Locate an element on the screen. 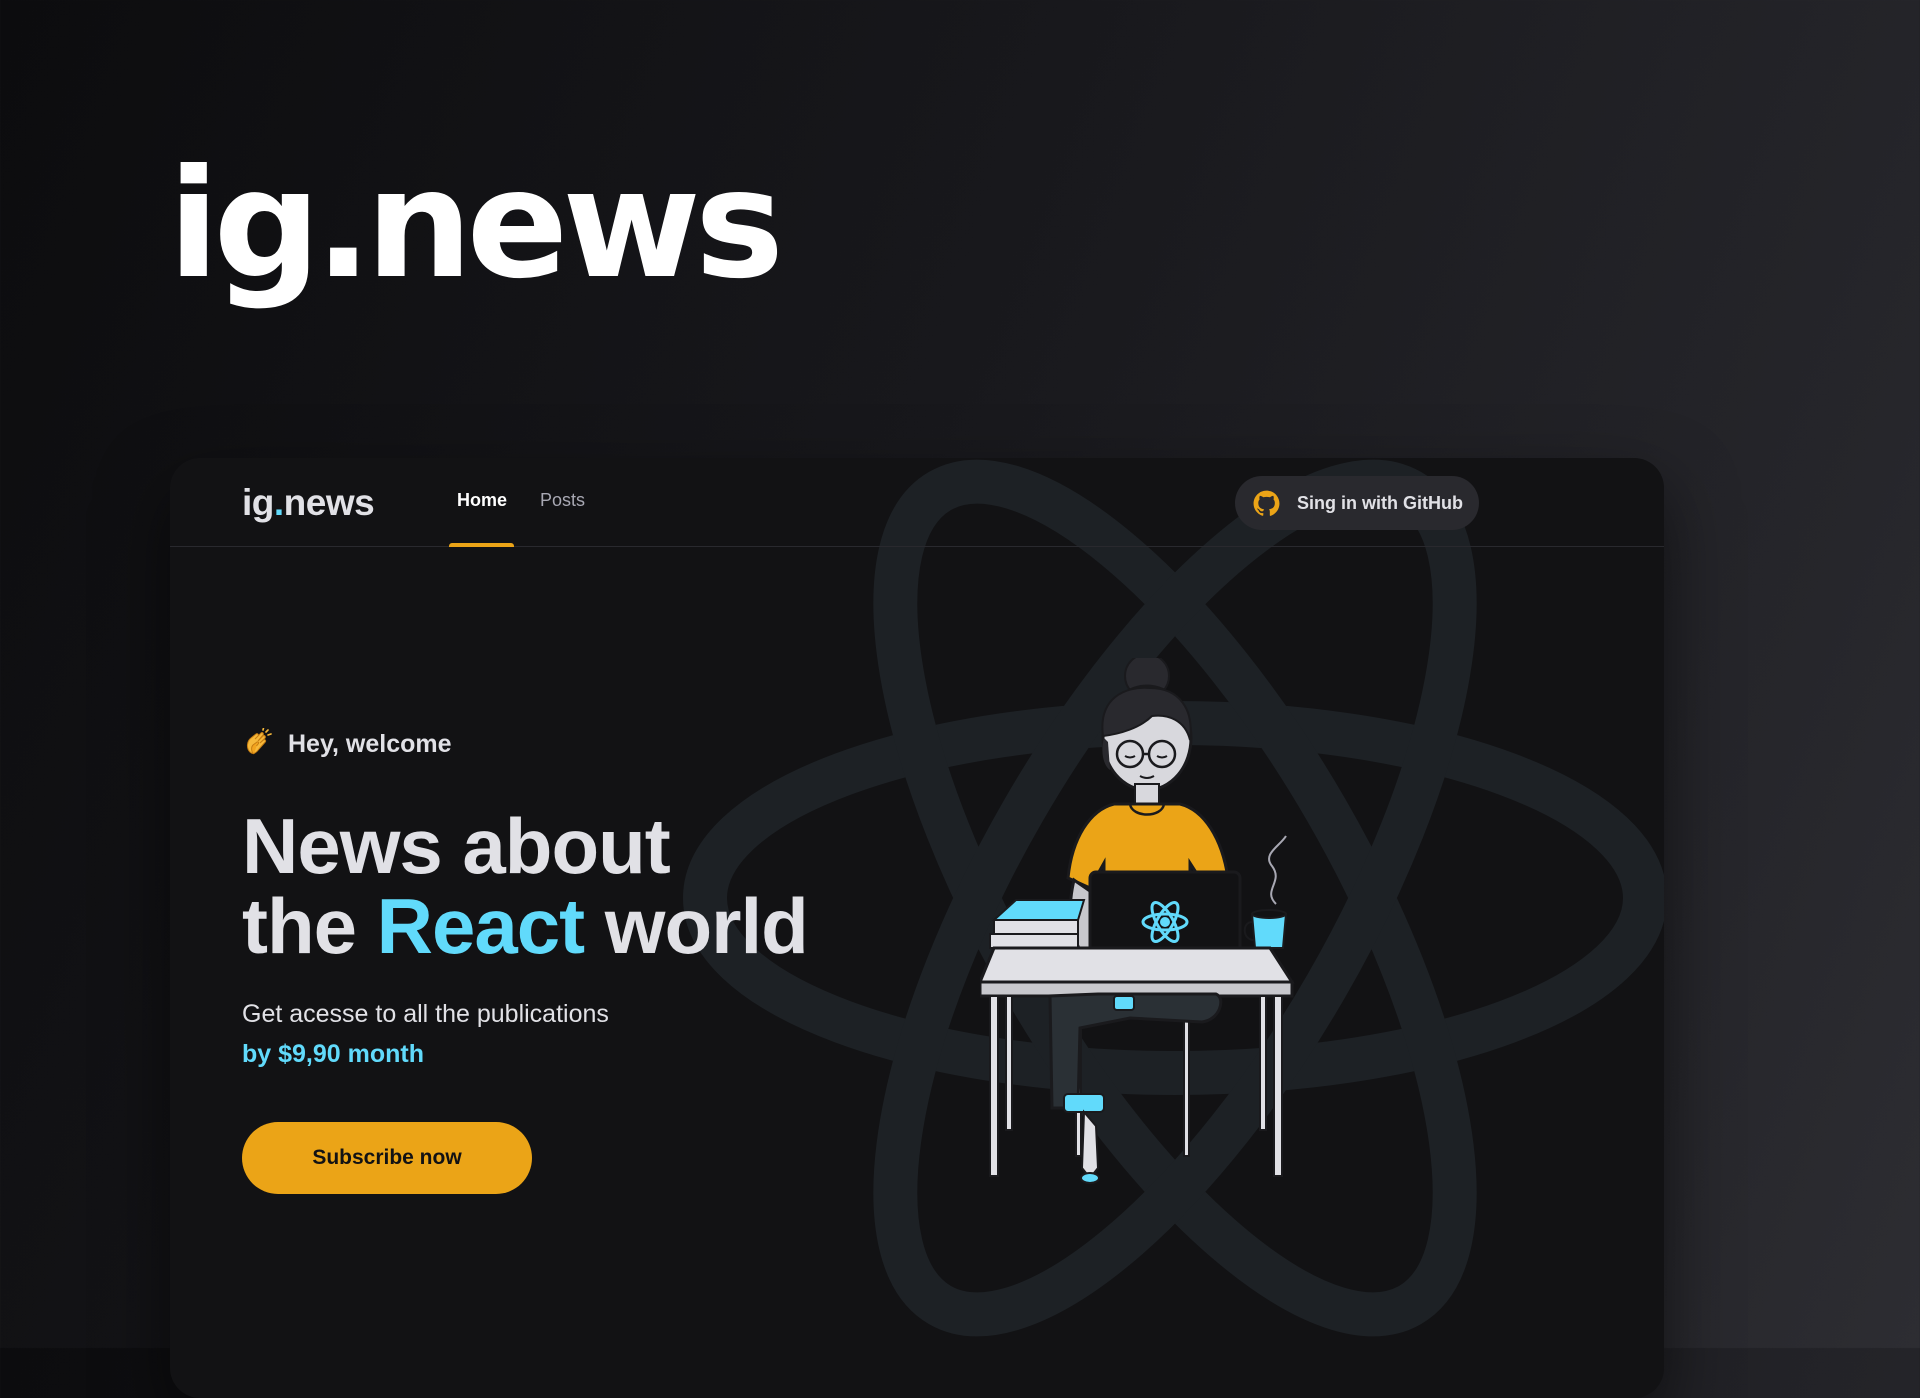  app-logo: ig.news is located at coordinates (308, 503).